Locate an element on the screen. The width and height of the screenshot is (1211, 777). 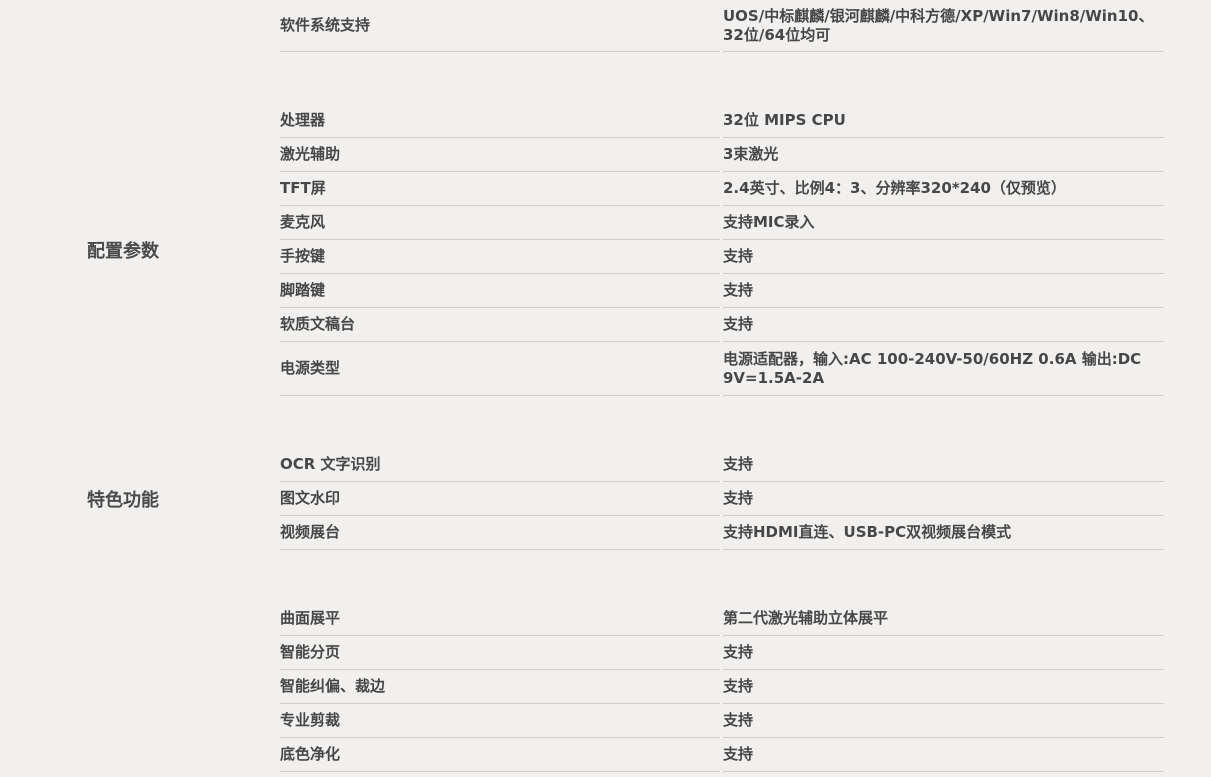
spec-label: 图文水印 is located at coordinates (500, 499).